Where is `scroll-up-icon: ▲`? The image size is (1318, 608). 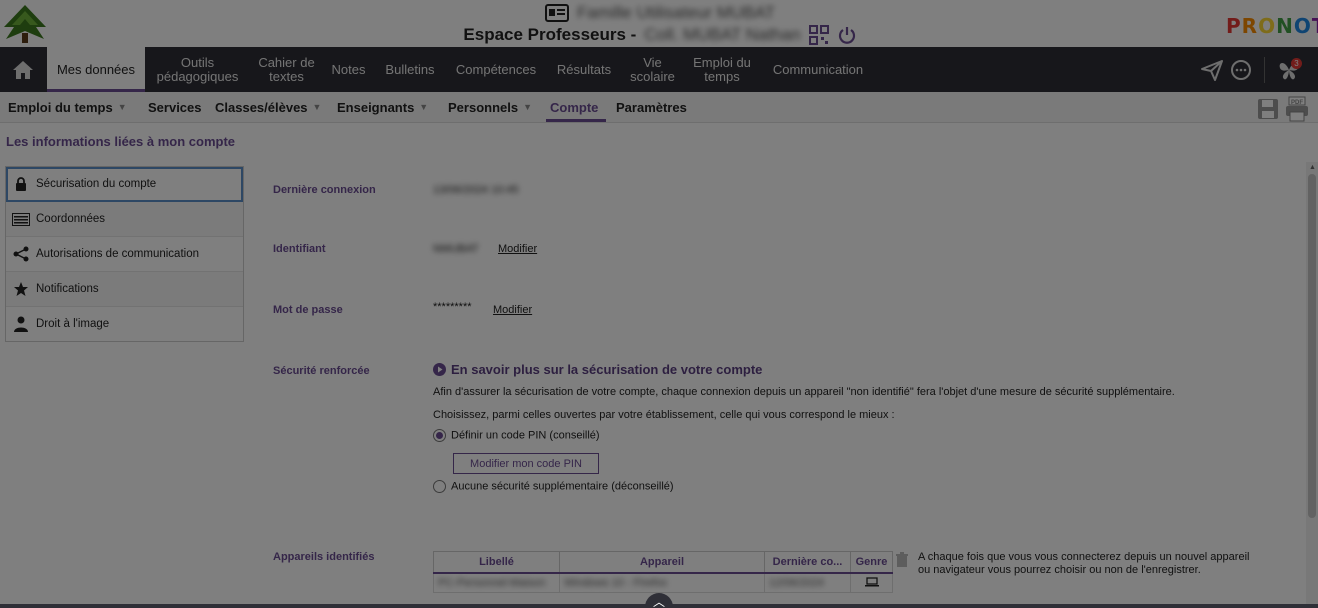 scroll-up-icon: ▲ is located at coordinates (1312, 167).